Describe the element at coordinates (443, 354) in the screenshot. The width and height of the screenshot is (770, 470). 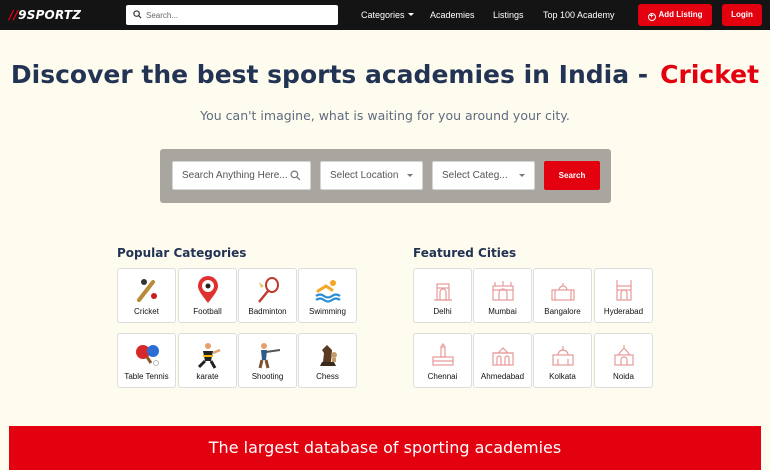
I see `chennai-landmark-icon` at that location.